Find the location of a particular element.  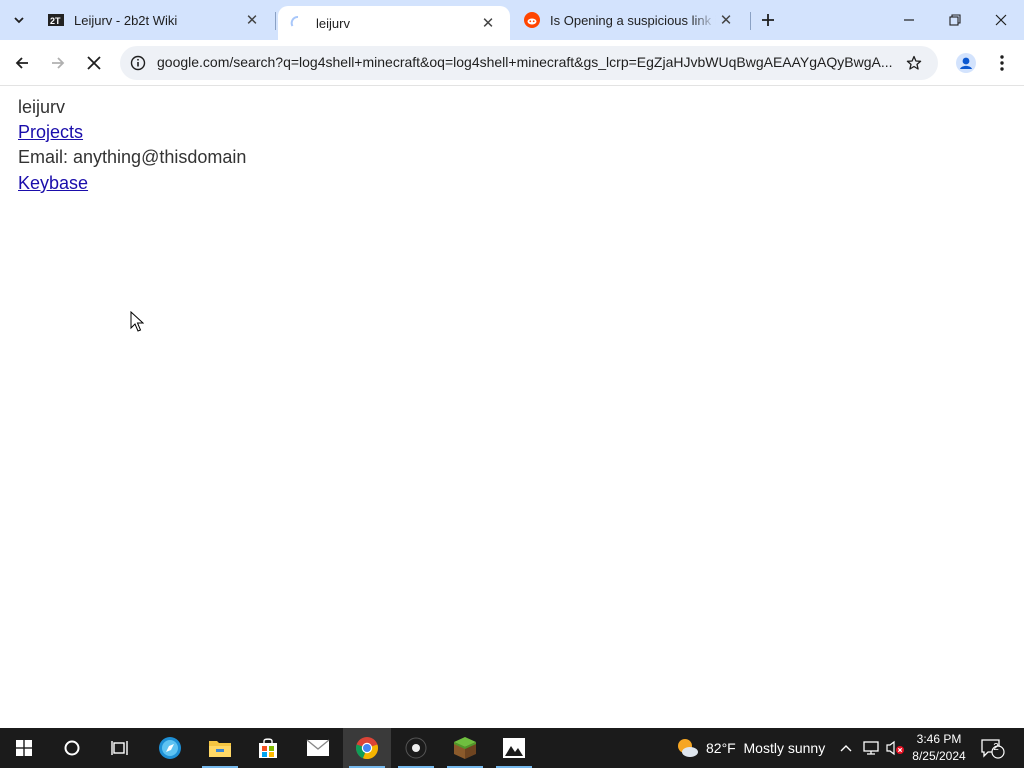

tab-leijurv-2b2t-wiki: 2T Leijurv - 2b2t Wiki ✕ is located at coordinates (155, 20).